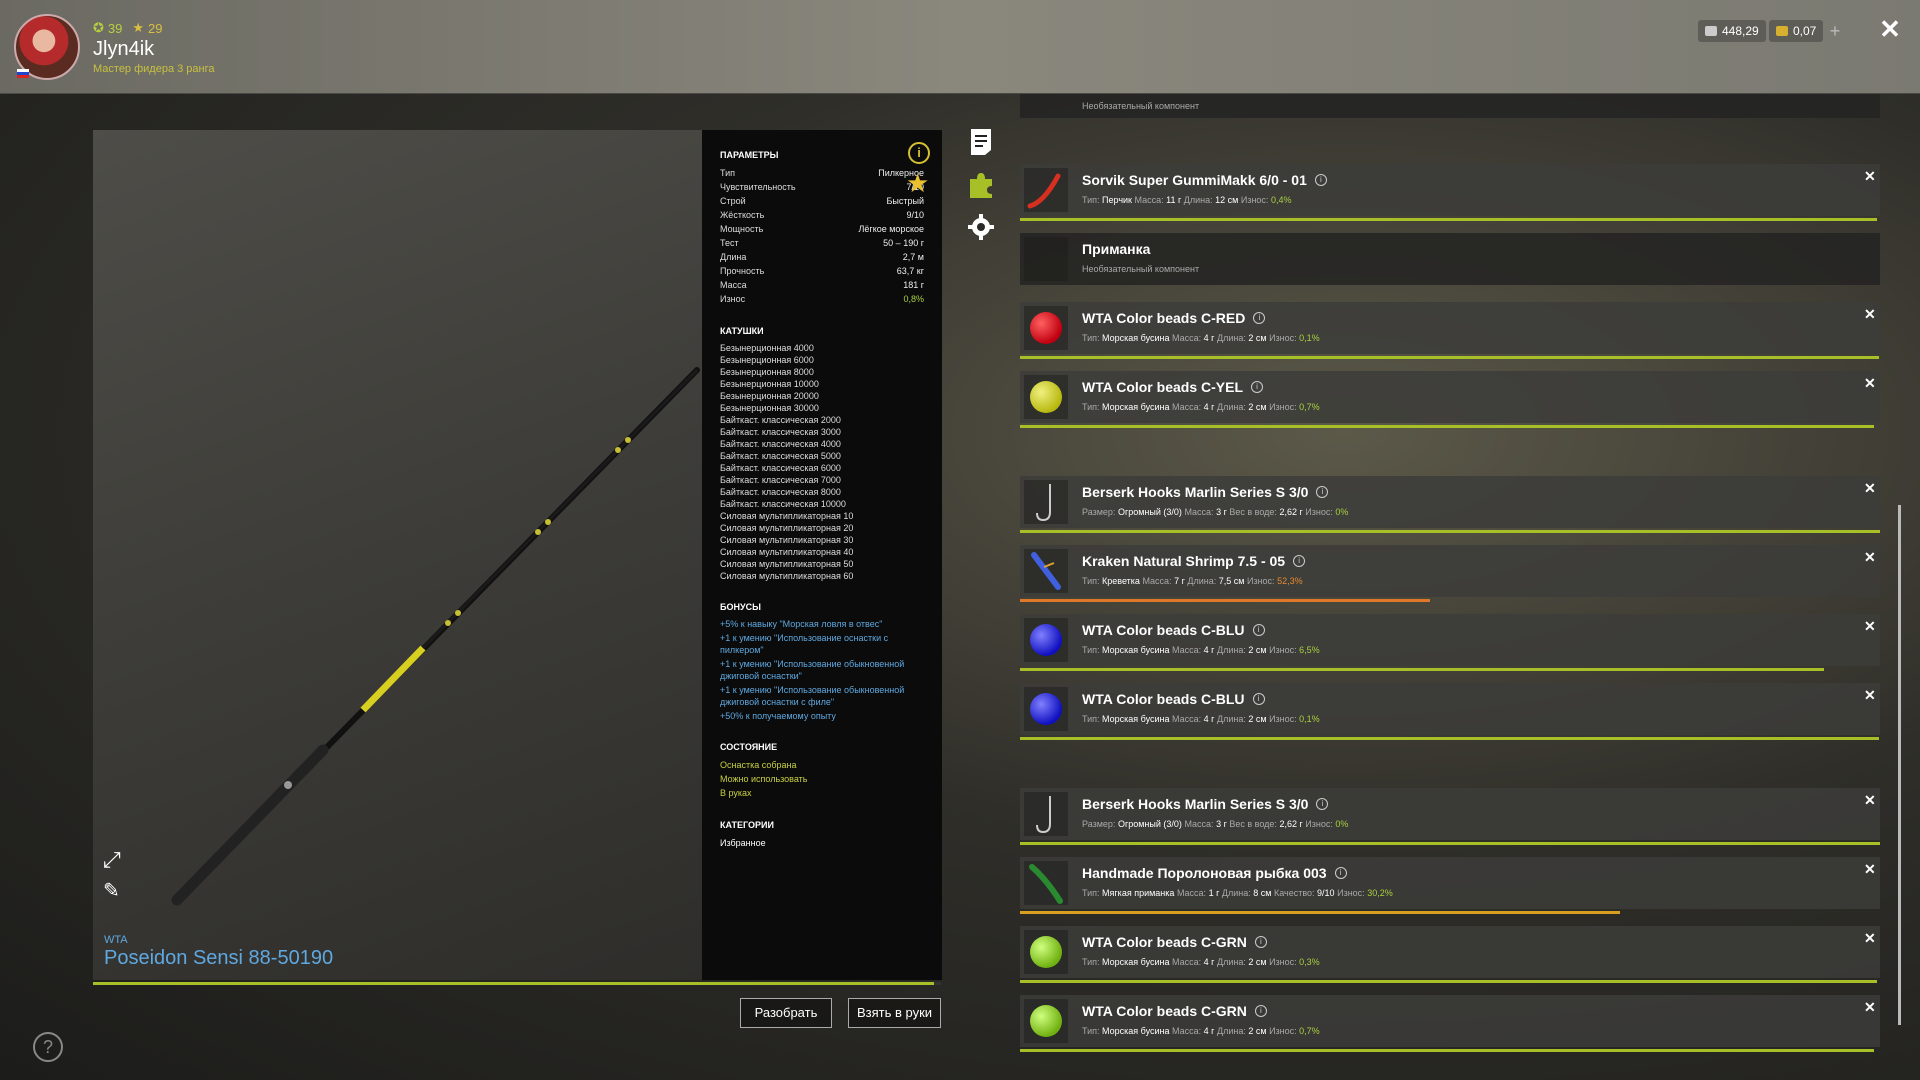 This screenshot has height=1080, width=1920. I want to click on expand-icon: ⤢, so click(114, 860).